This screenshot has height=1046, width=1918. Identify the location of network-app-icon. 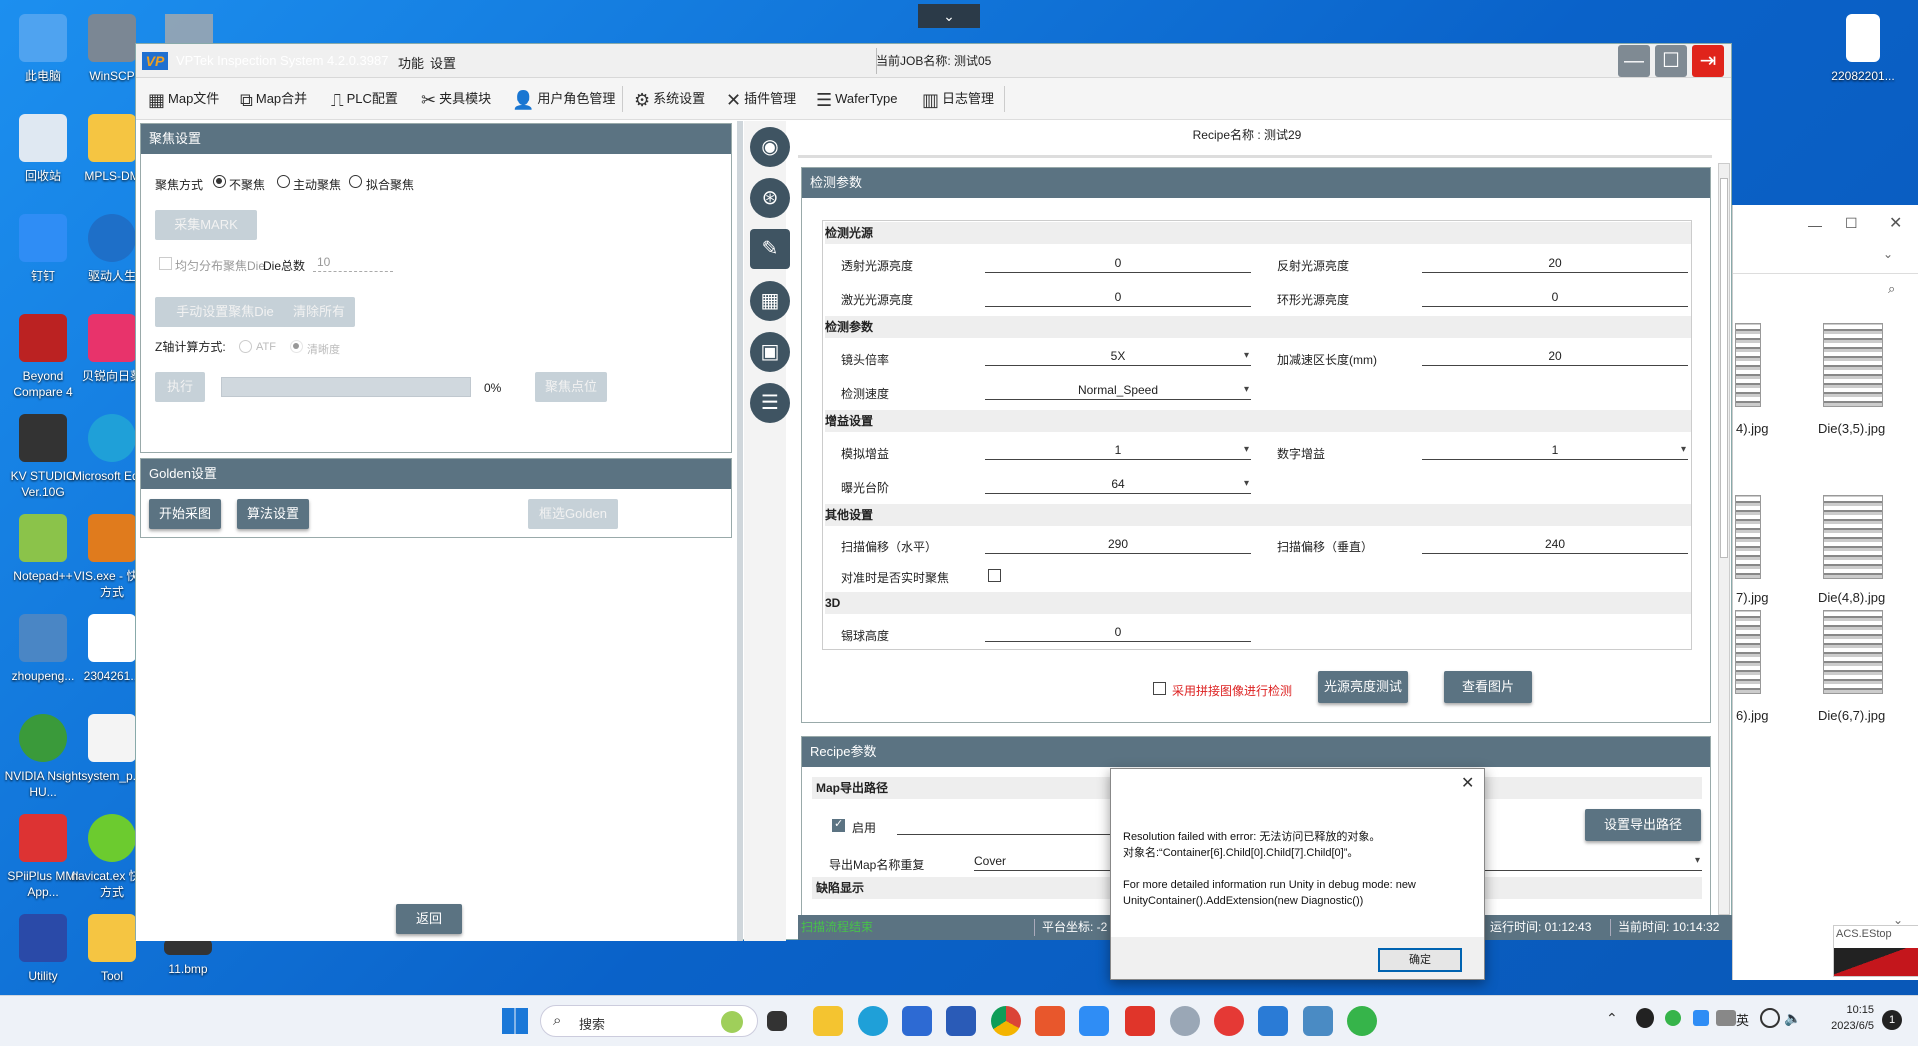
(1318, 1021).